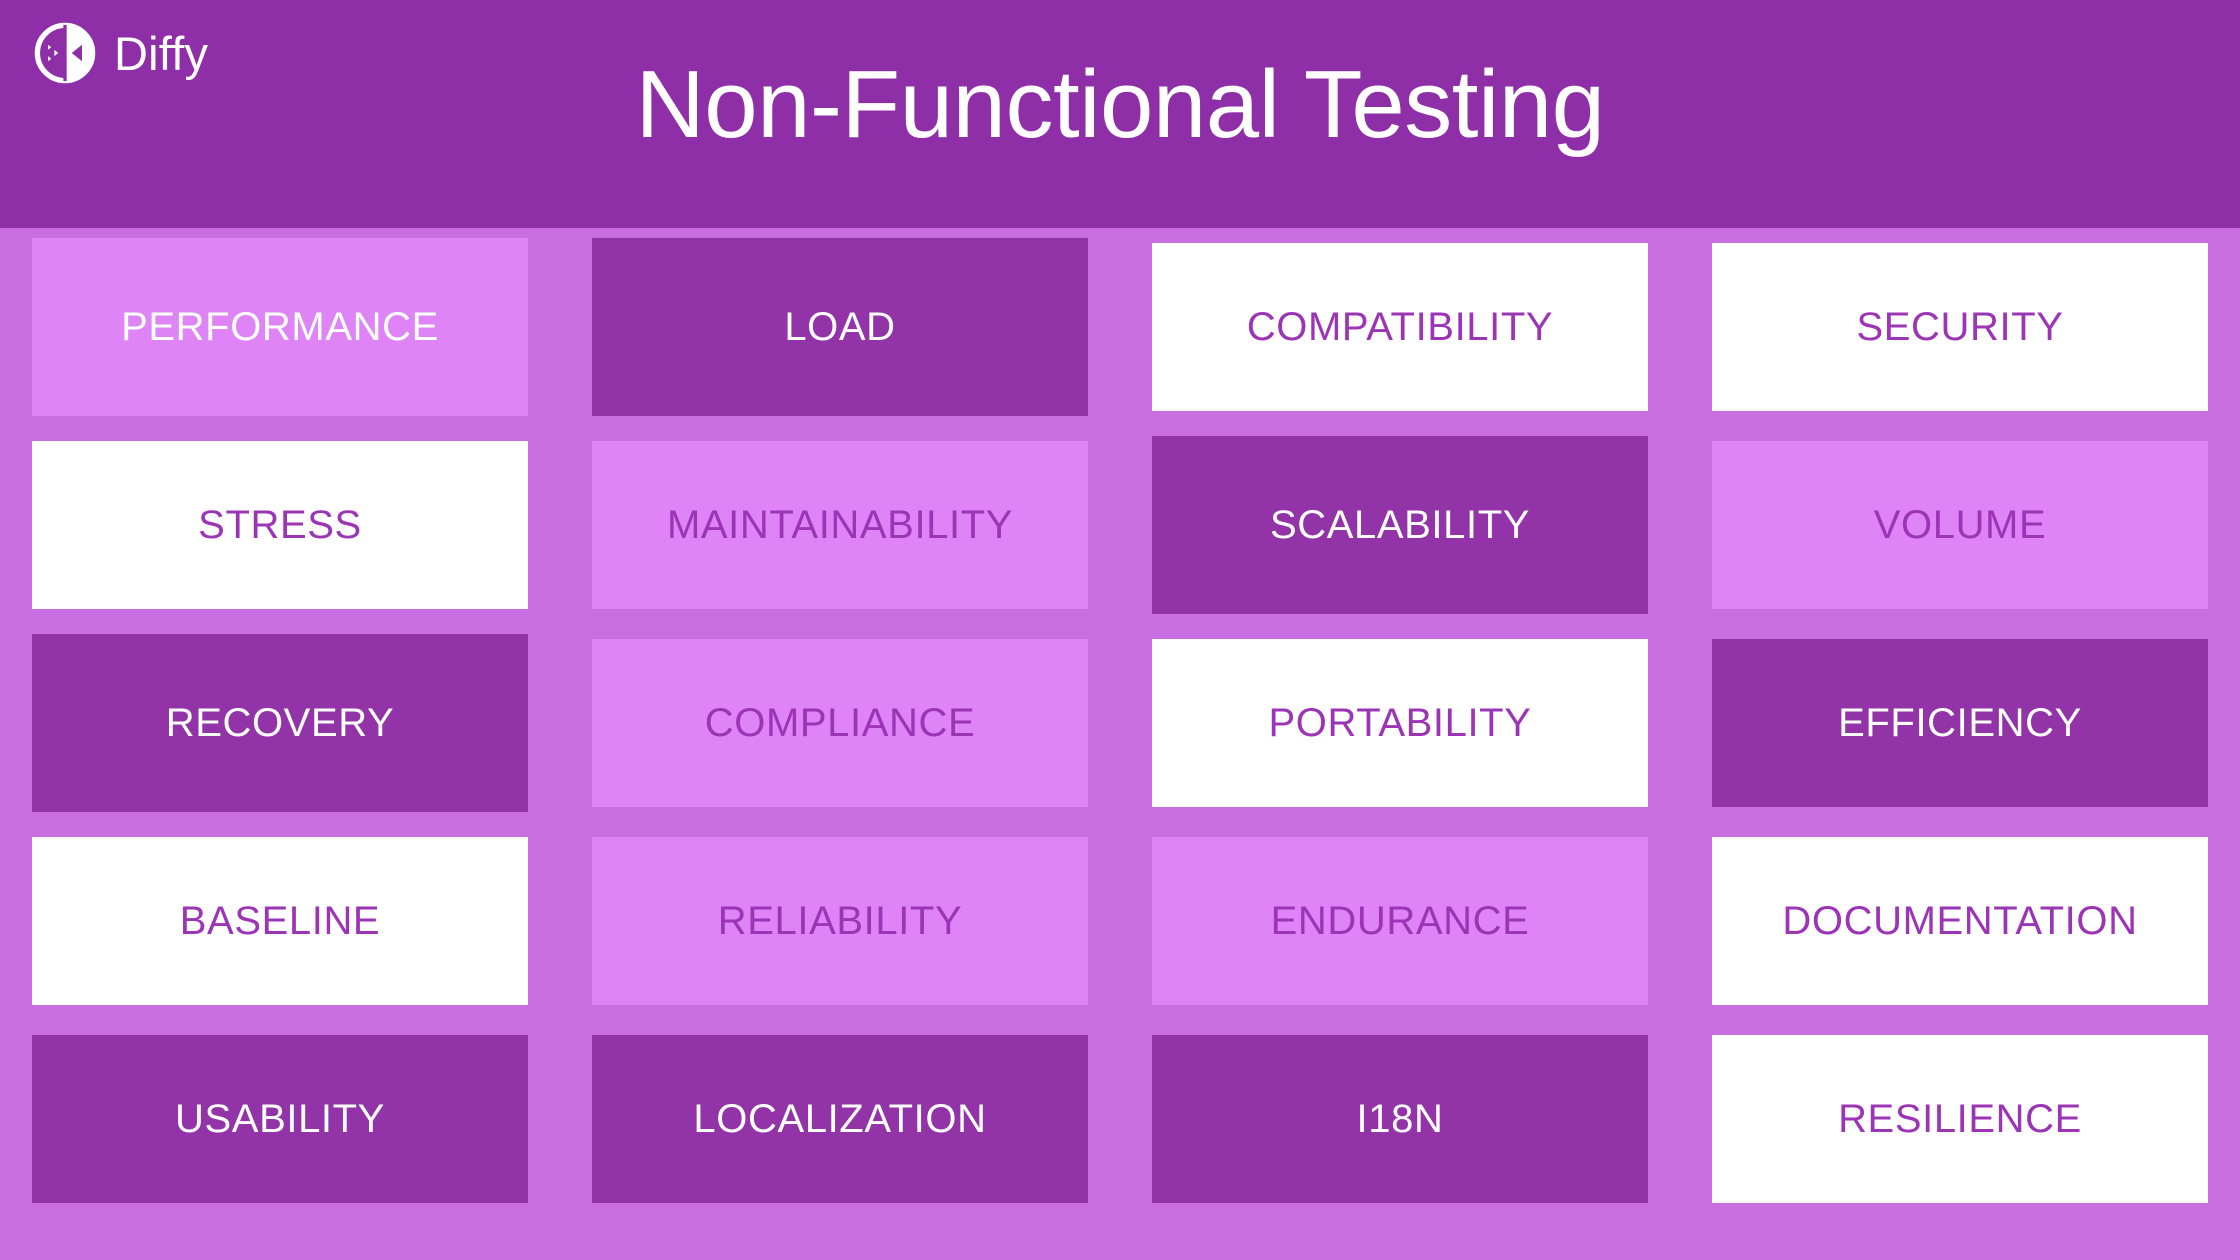 The image size is (2240, 1260). I want to click on grid-cell-slot: PORTABILITY, so click(1400, 723).